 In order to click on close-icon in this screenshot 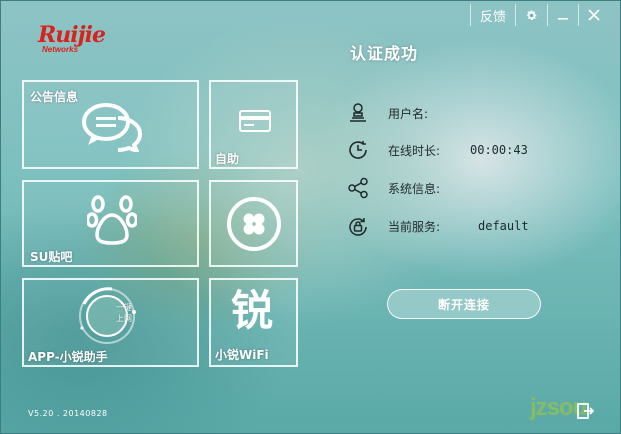, I will do `click(594, 15)`.